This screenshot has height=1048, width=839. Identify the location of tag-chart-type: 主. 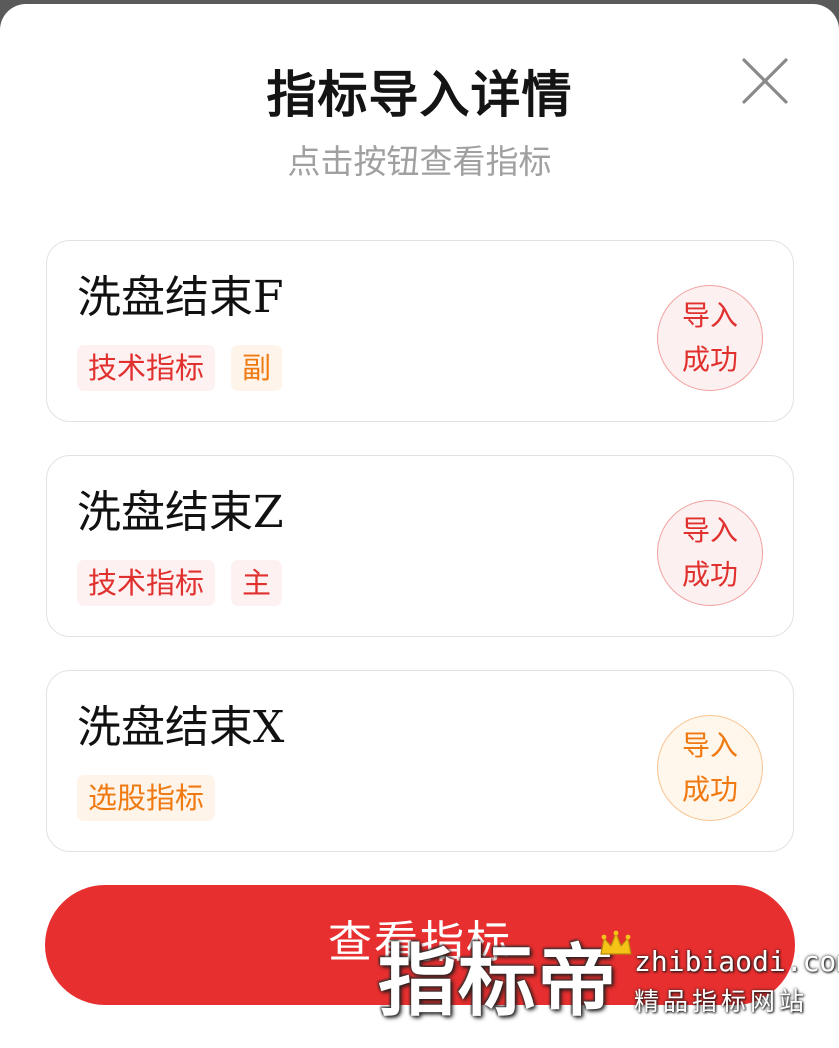
(257, 583).